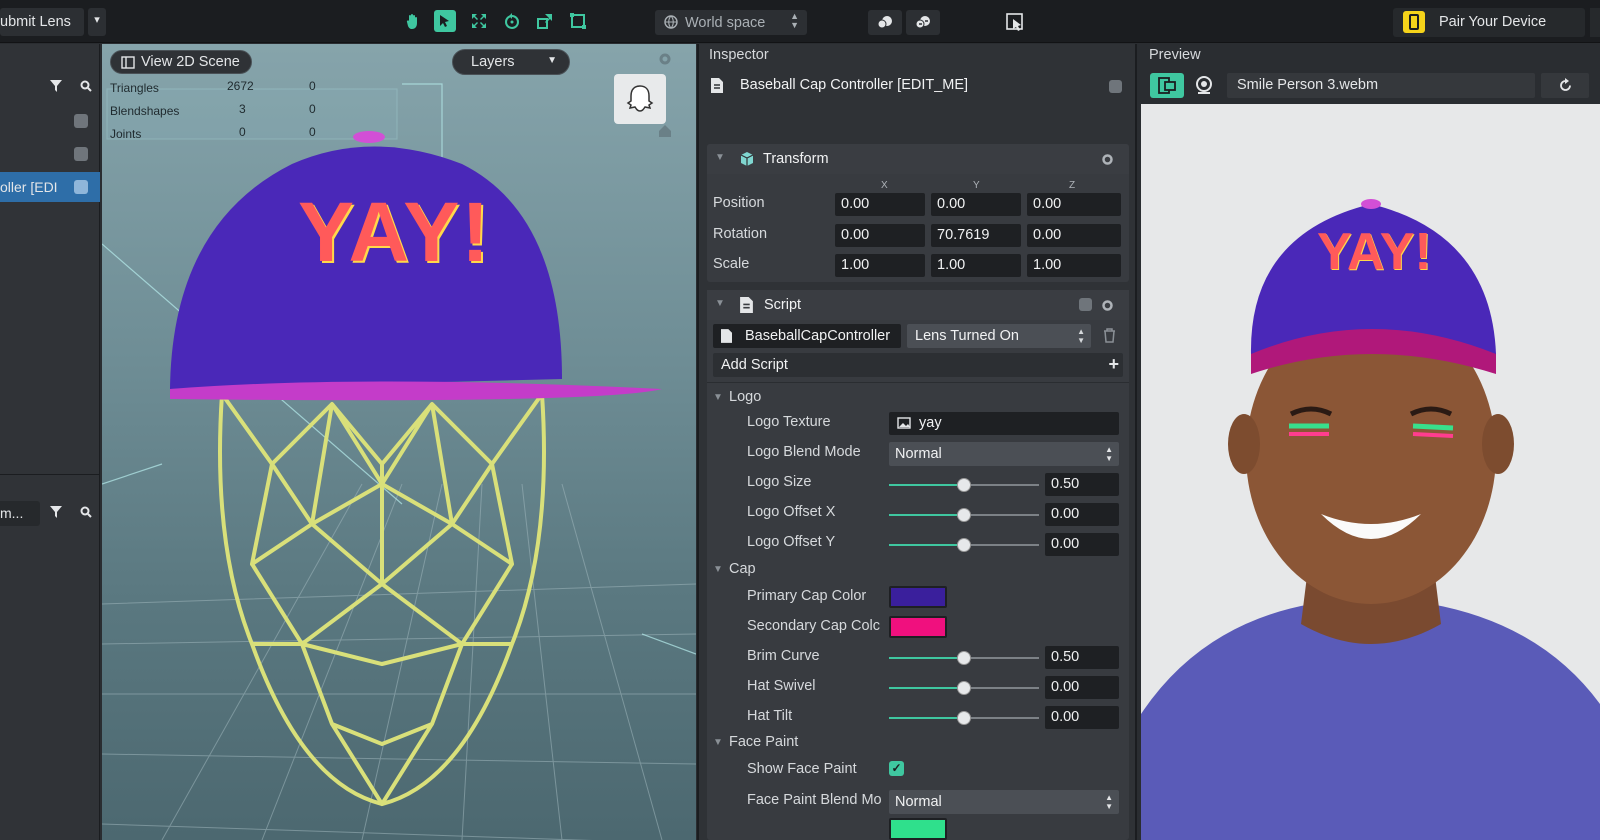  What do you see at coordinates (1082, 544) in the screenshot?
I see `logo-offset-y-field: 0.00` at bounding box center [1082, 544].